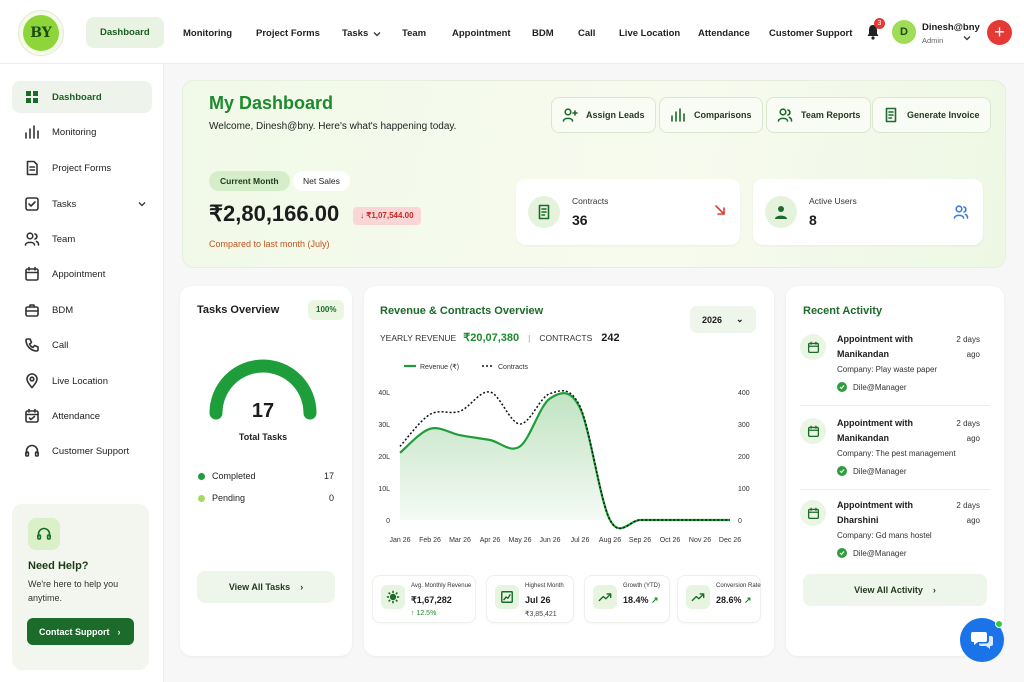 This screenshot has height=682, width=1024. Describe the element at coordinates (603, 115) in the screenshot. I see `assign-leads-button: Assign Leads` at that location.